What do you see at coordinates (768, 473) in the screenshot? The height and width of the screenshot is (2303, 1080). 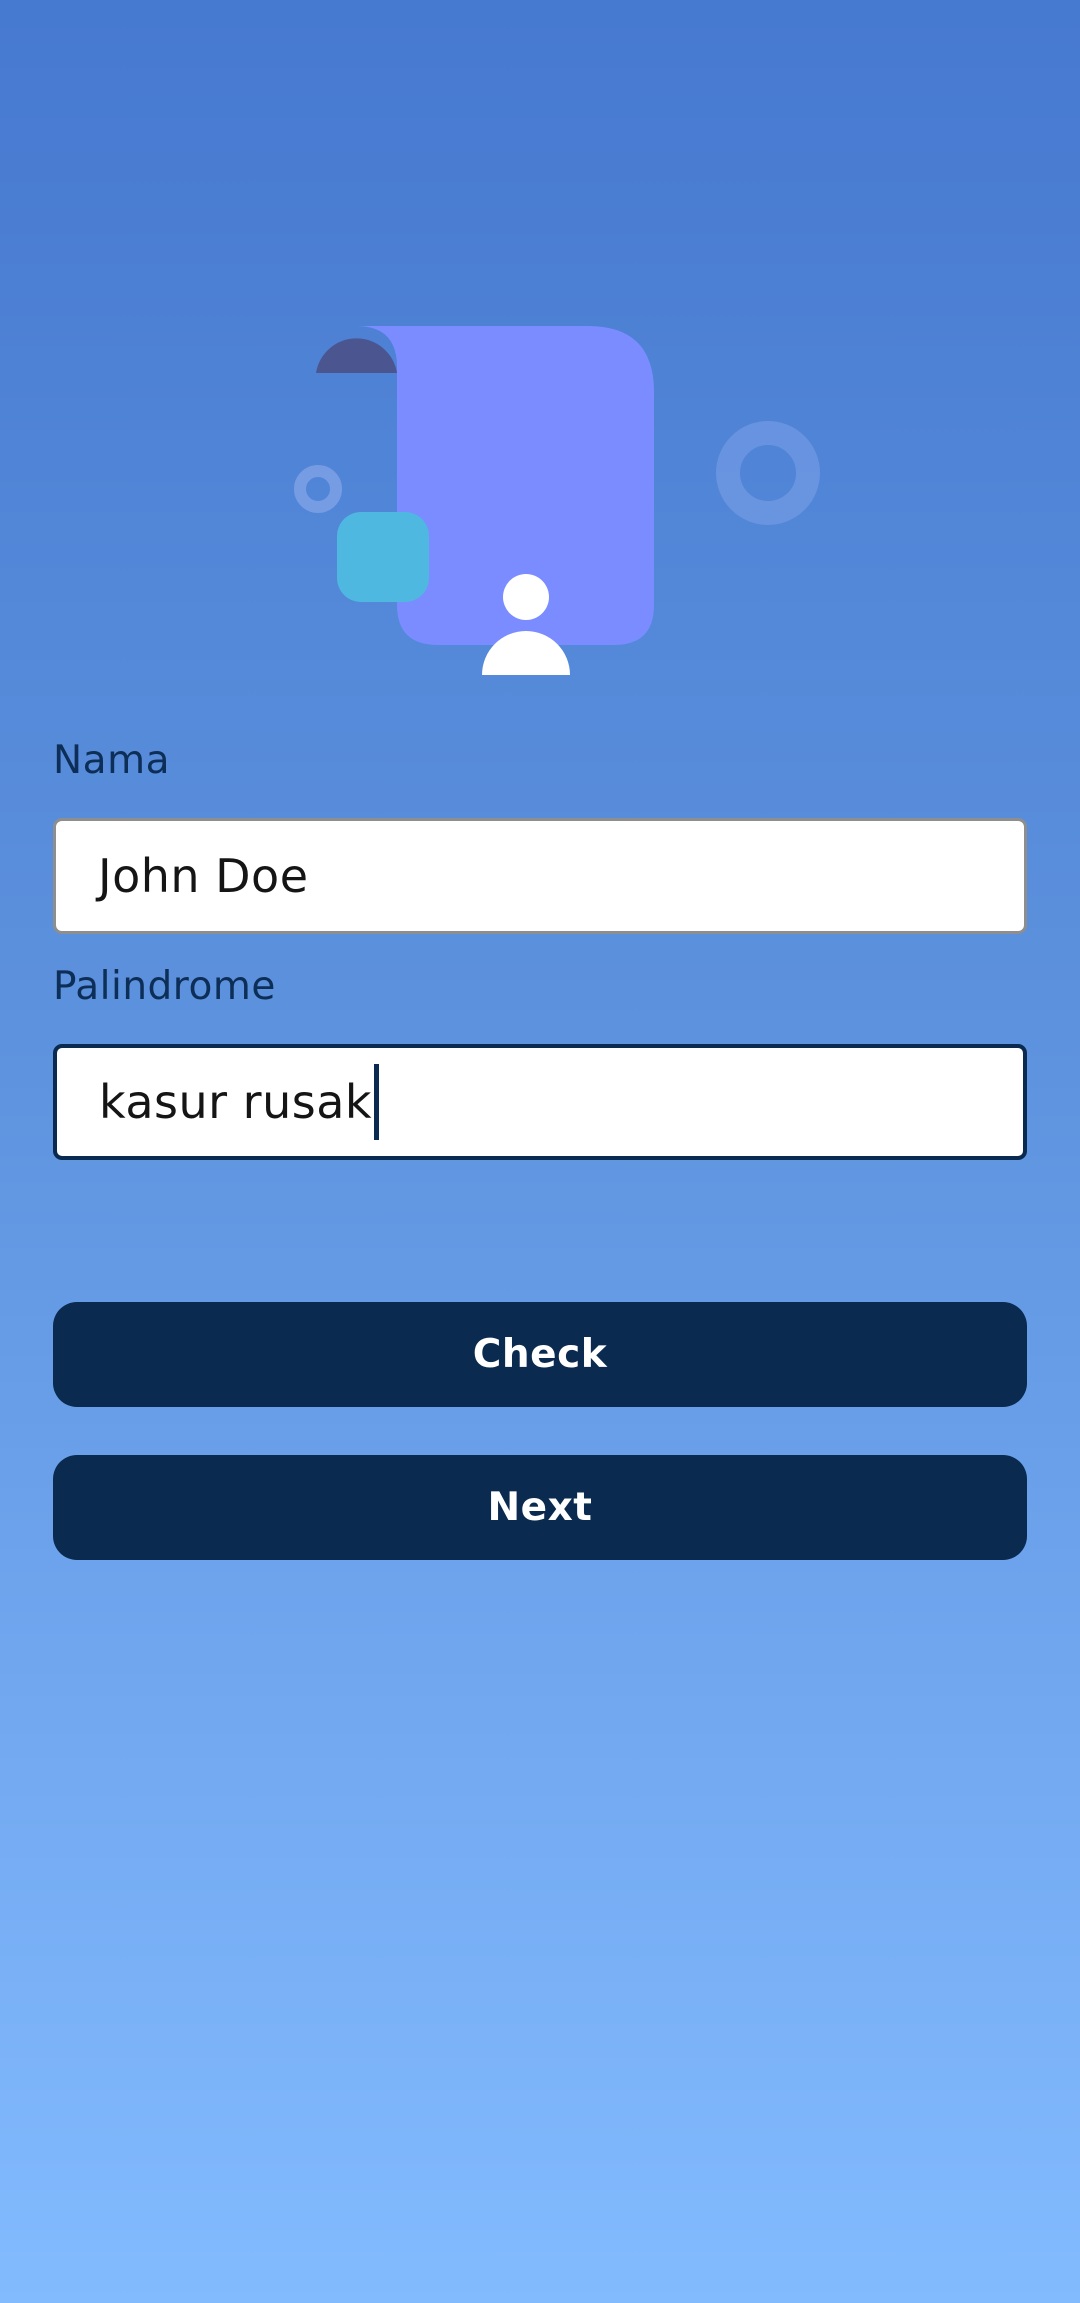 I see `large-ring-icon` at bounding box center [768, 473].